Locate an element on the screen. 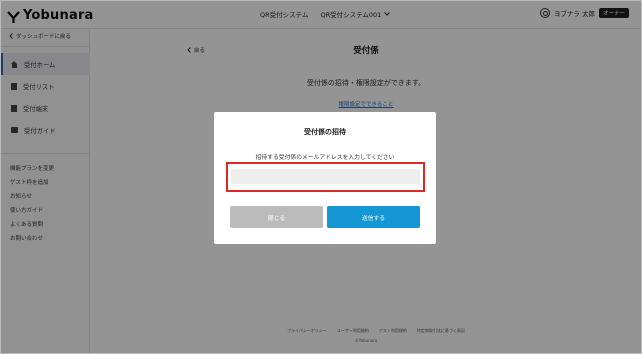 The width and height of the screenshot is (642, 354). send-button: 送信する is located at coordinates (373, 217).